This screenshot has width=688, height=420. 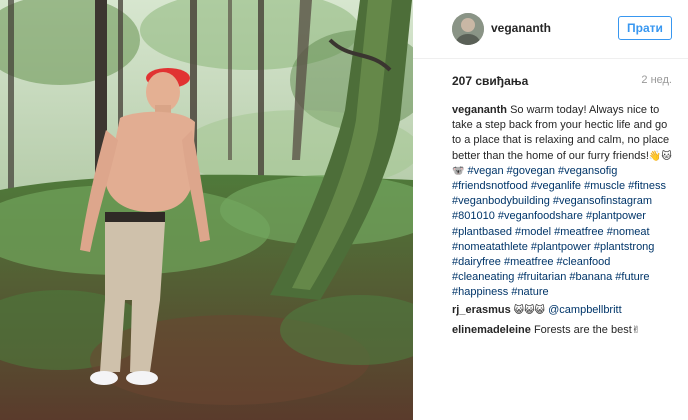 I want to click on post-header: vegananth Прати, so click(x=550, y=29).